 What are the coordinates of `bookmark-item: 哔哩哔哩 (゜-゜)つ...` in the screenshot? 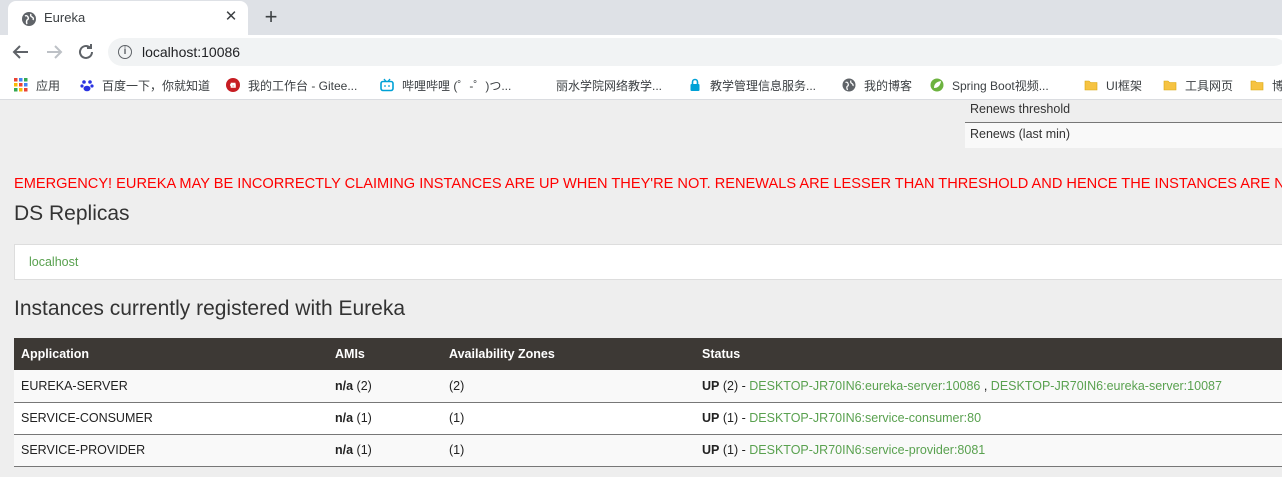 It's located at (445, 85).